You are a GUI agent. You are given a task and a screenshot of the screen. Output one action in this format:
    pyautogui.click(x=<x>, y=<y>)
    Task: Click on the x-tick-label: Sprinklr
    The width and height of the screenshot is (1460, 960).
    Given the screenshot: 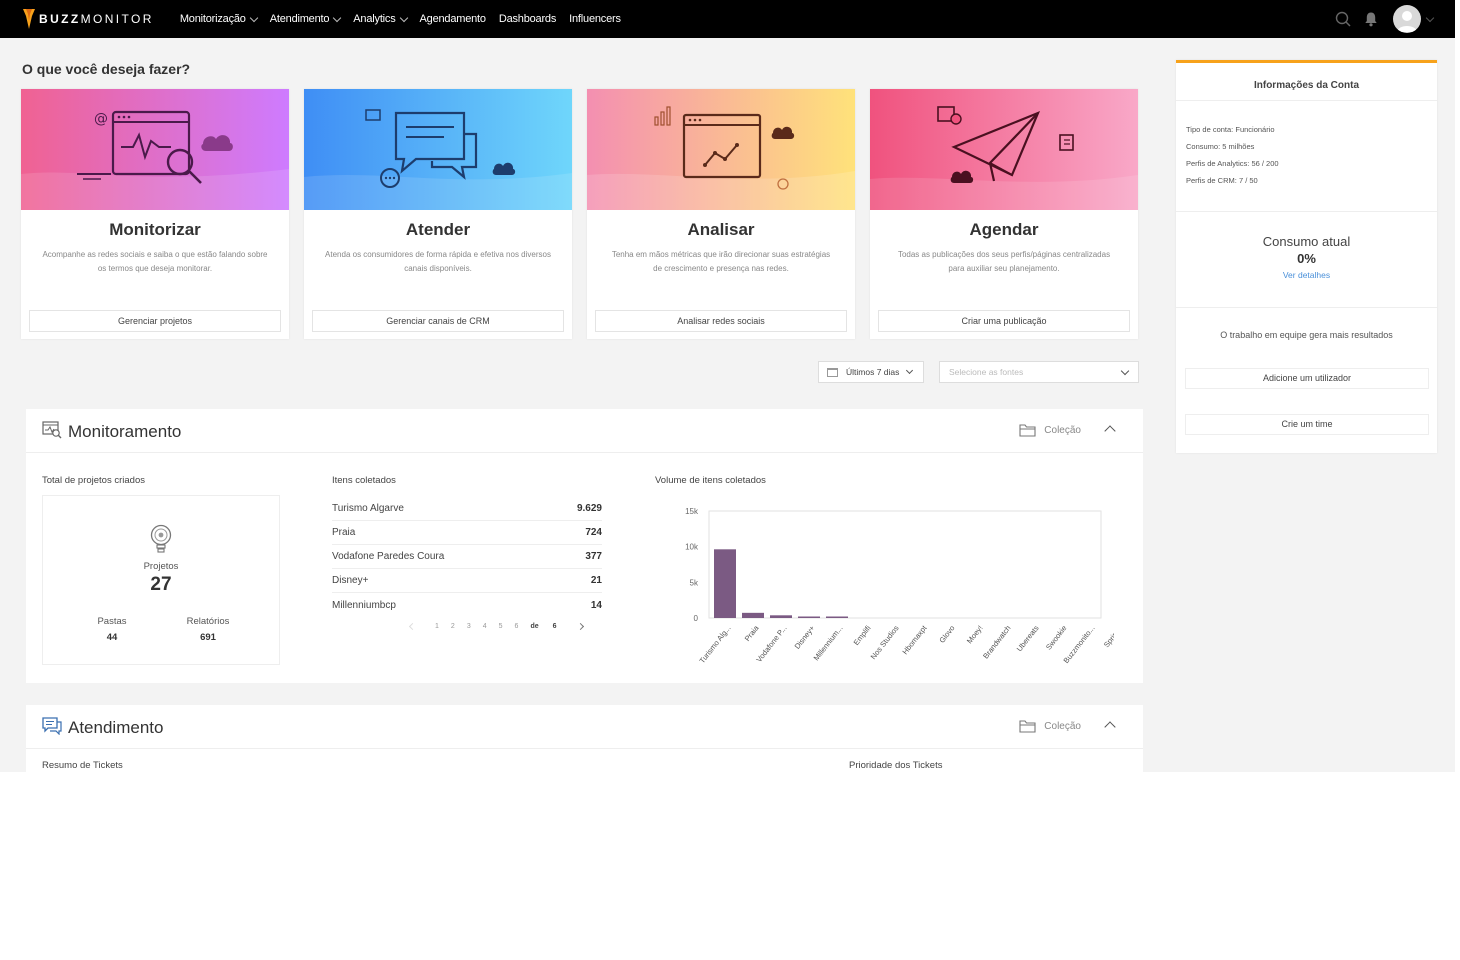 What is the action you would take?
    pyautogui.click(x=1108, y=636)
    